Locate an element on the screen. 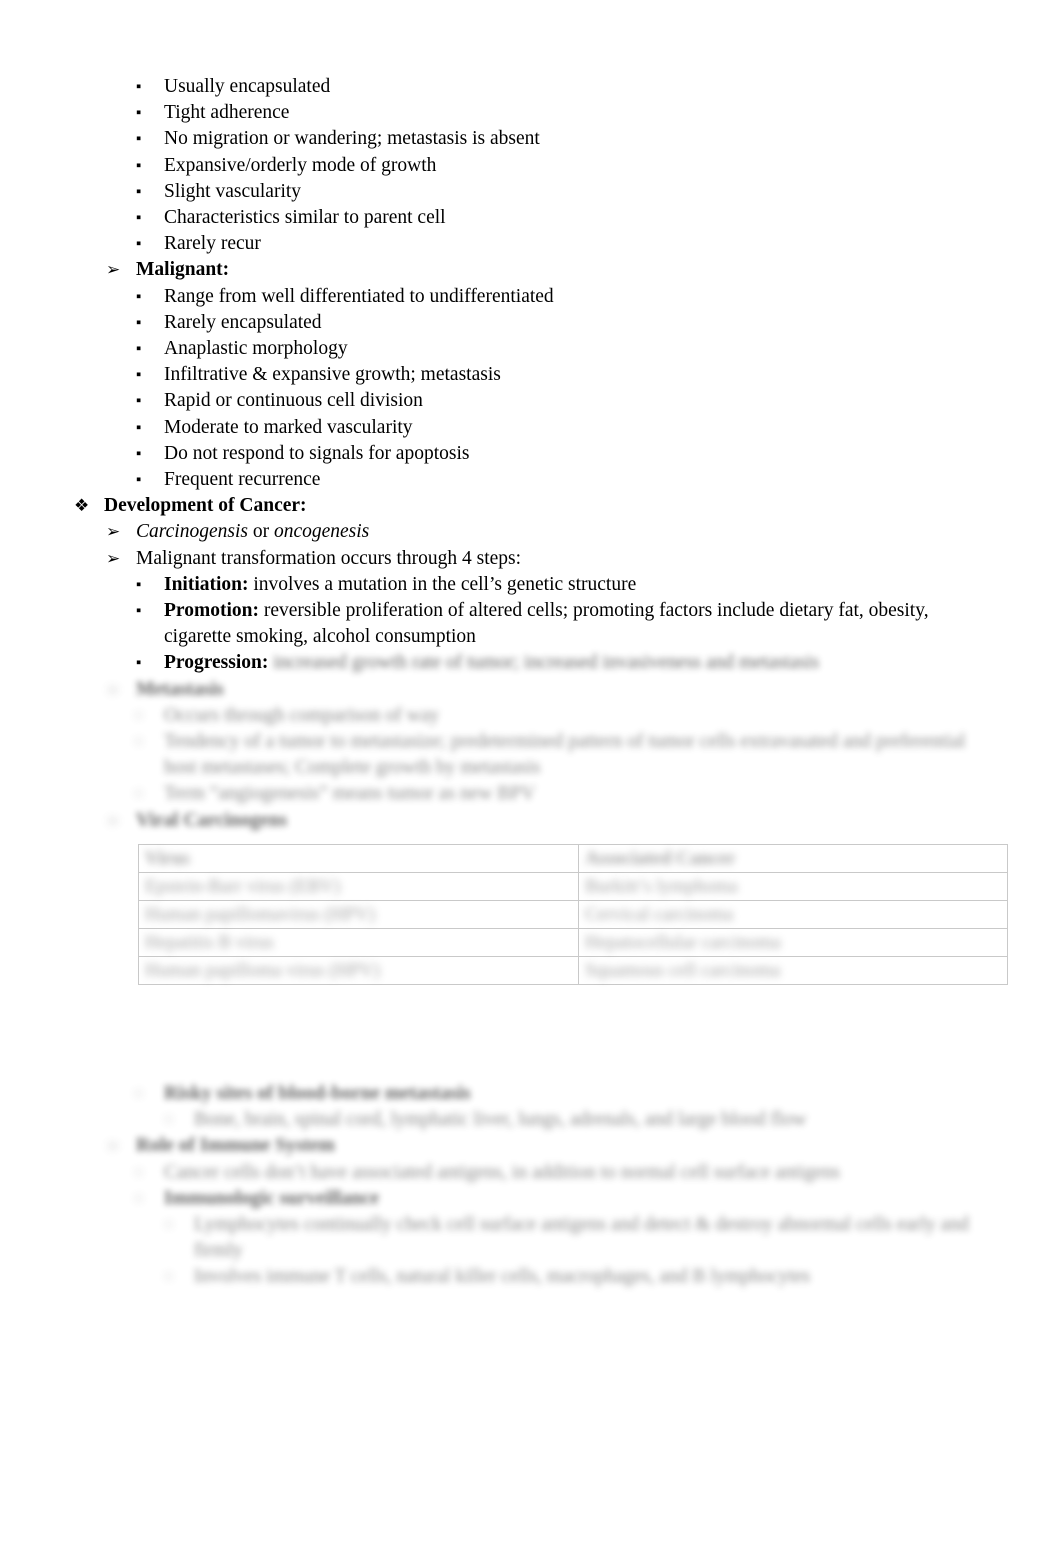 The height and width of the screenshot is (1556, 1062). carcinogenesis-row: ➢ Carcinogensis or oncogenesis is located at coordinates (532, 532).